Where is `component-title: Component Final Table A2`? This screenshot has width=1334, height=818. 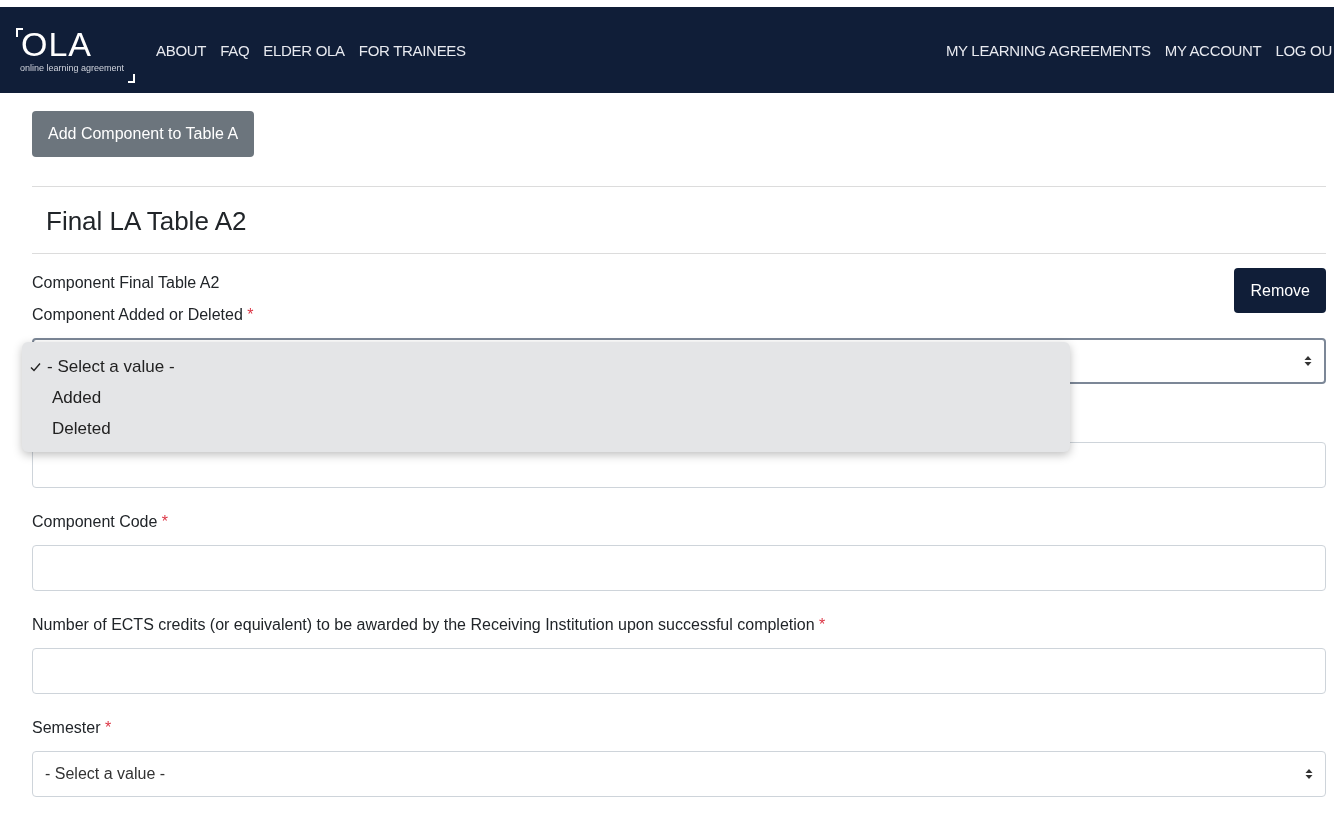
component-title: Component Final Table A2 is located at coordinates (126, 283).